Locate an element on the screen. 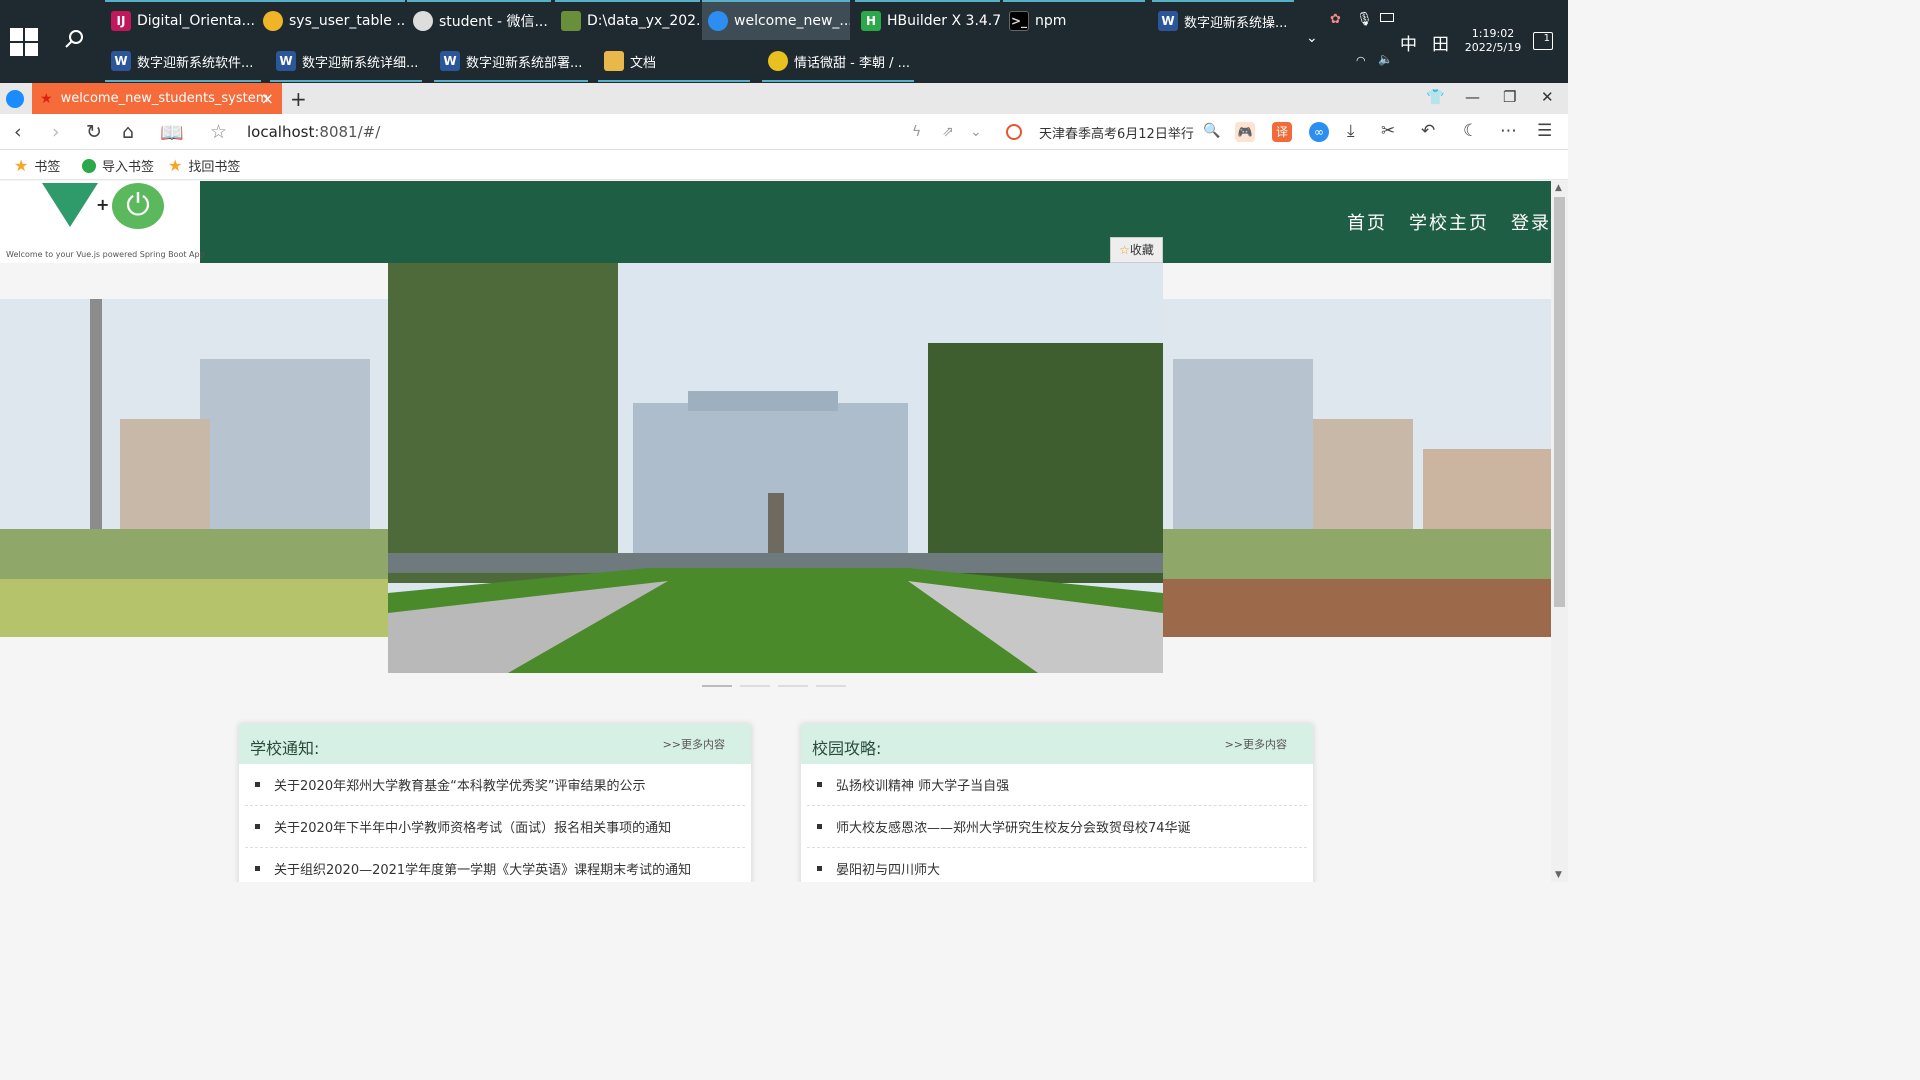  reading-mode-icon: 📖 is located at coordinates (172, 132).